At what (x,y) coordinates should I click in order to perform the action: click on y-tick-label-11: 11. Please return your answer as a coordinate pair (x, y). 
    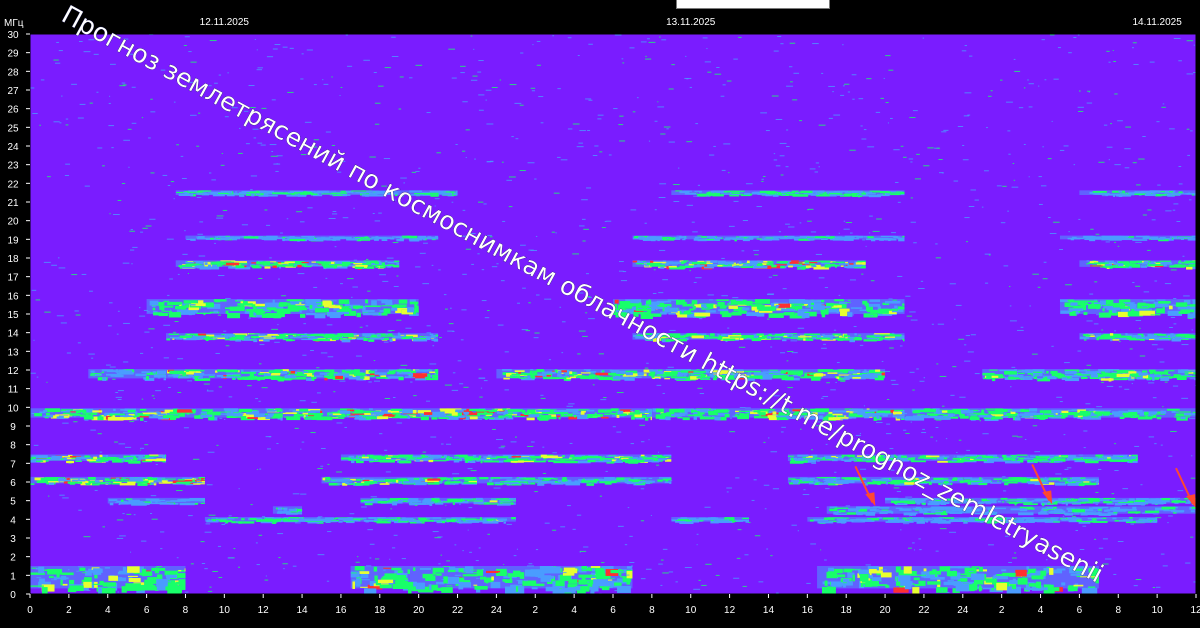
    Looking at the image, I should click on (13, 390).